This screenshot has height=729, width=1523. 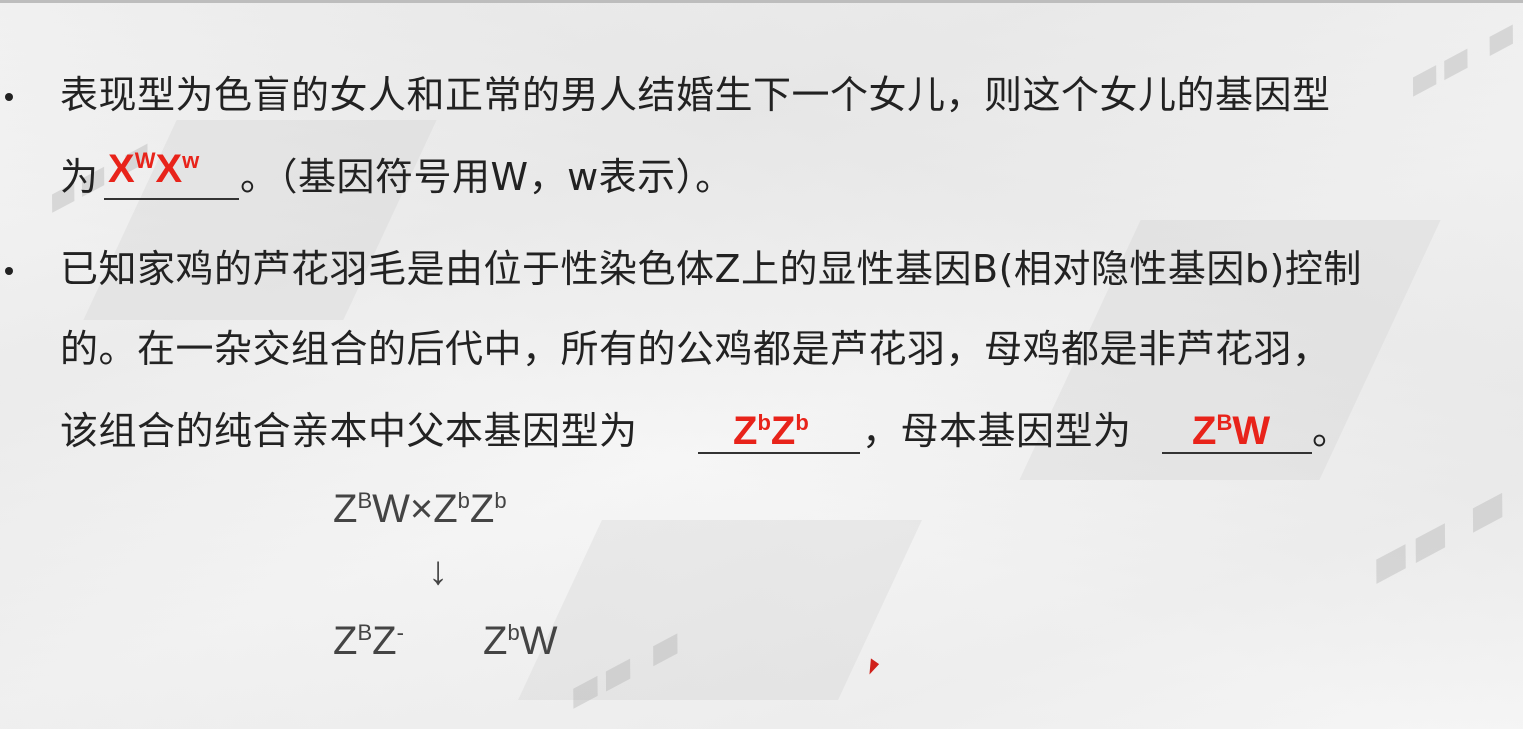 What do you see at coordinates (79, 177) in the screenshot?
I see `question1-line2-prefix: 为` at bounding box center [79, 177].